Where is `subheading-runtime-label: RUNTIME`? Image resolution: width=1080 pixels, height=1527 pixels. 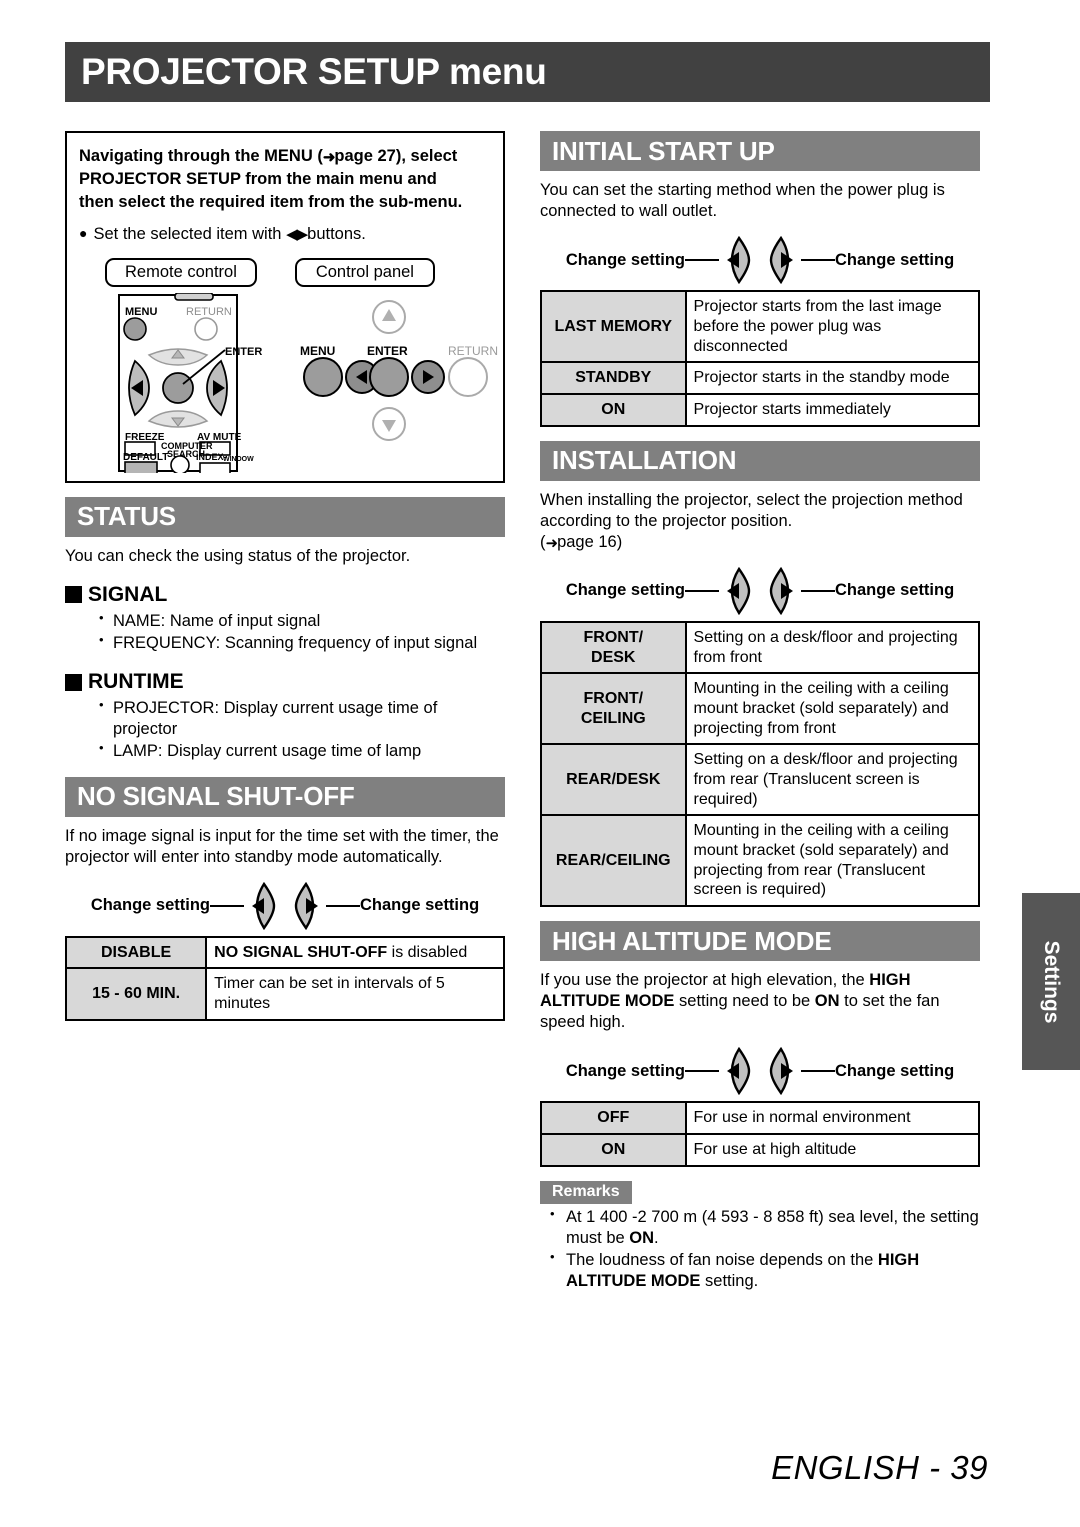 subheading-runtime-label: RUNTIME is located at coordinates (136, 682).